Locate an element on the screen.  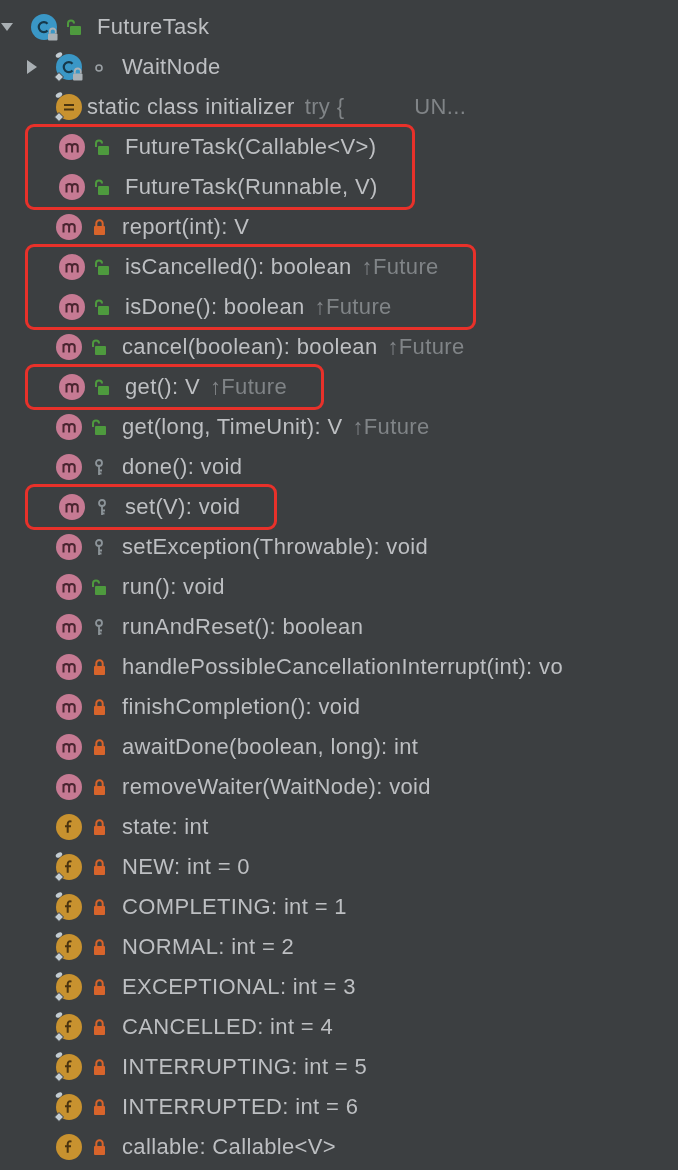
member-name: state: int is located at coordinates (165, 827).